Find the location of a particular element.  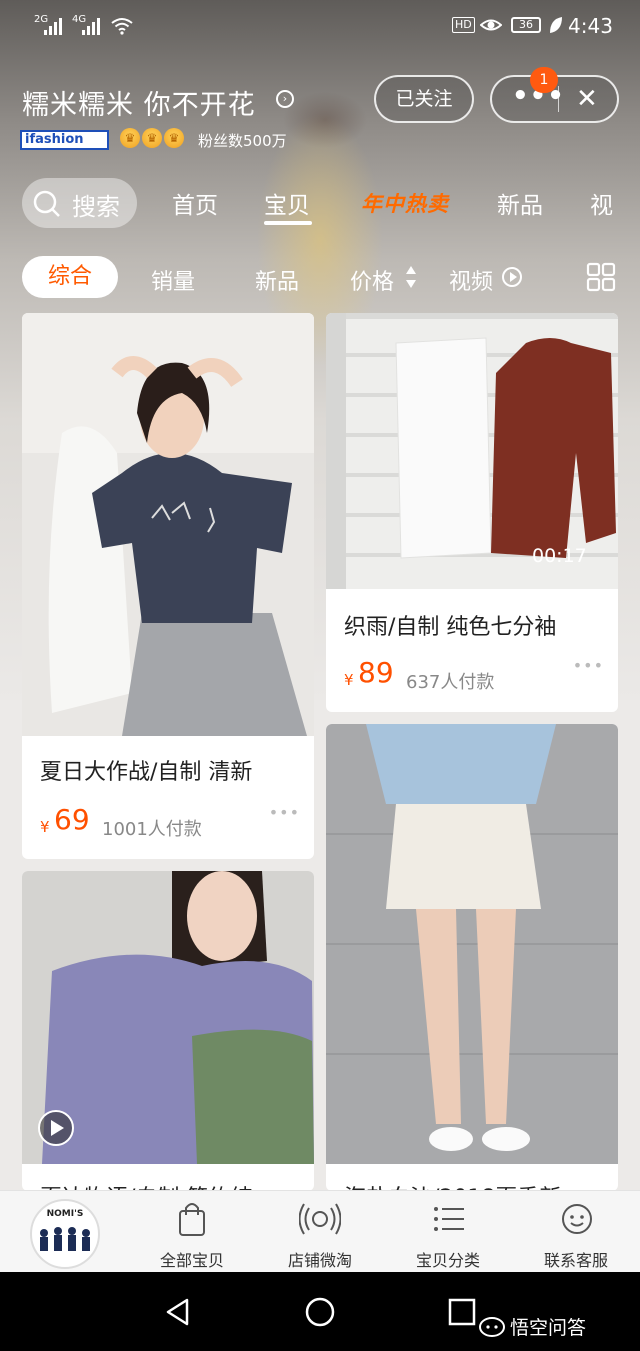

sort-video: 视频 is located at coordinates (471, 280).